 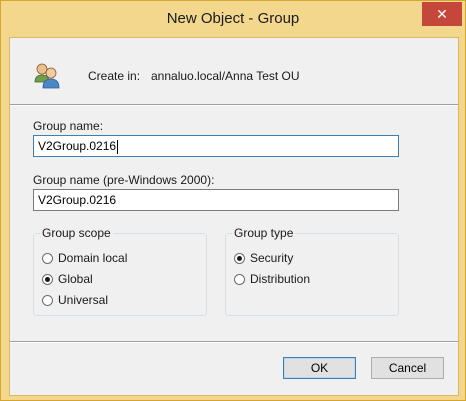 I want to click on scope-global-option: Global, so click(x=67, y=279).